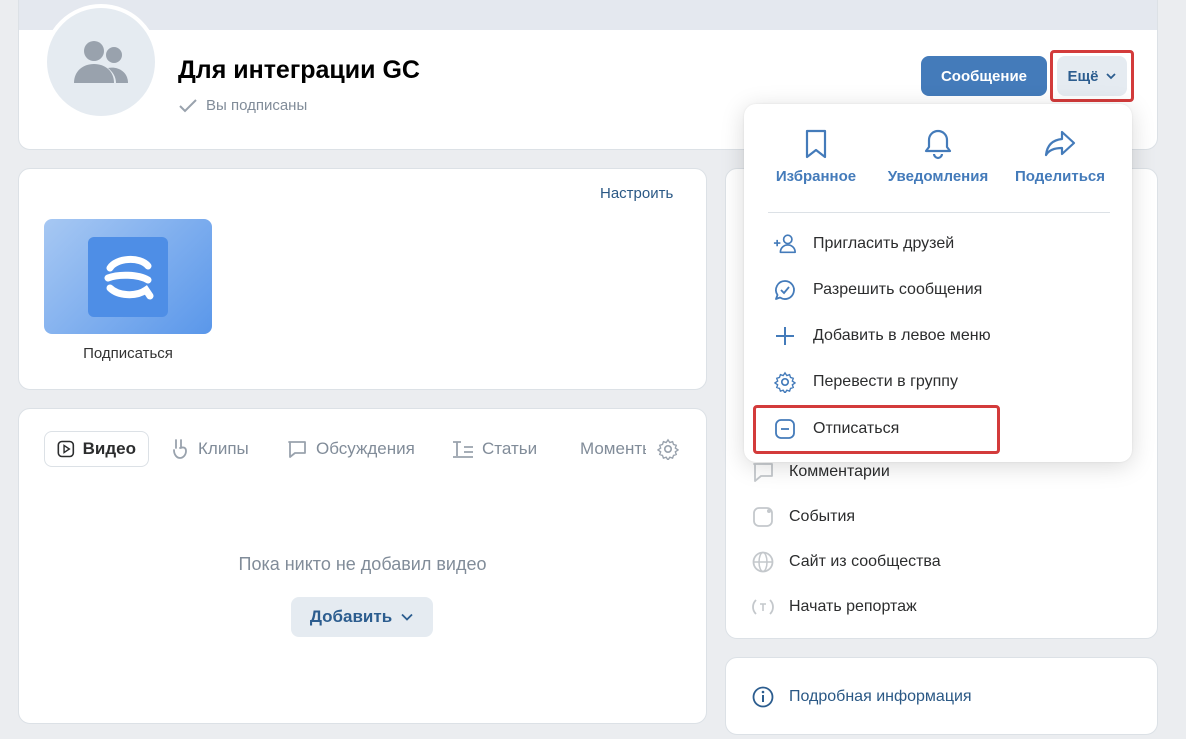 The width and height of the screenshot is (1186, 739). I want to click on menu-item-label: Перевести в группу, so click(885, 381).